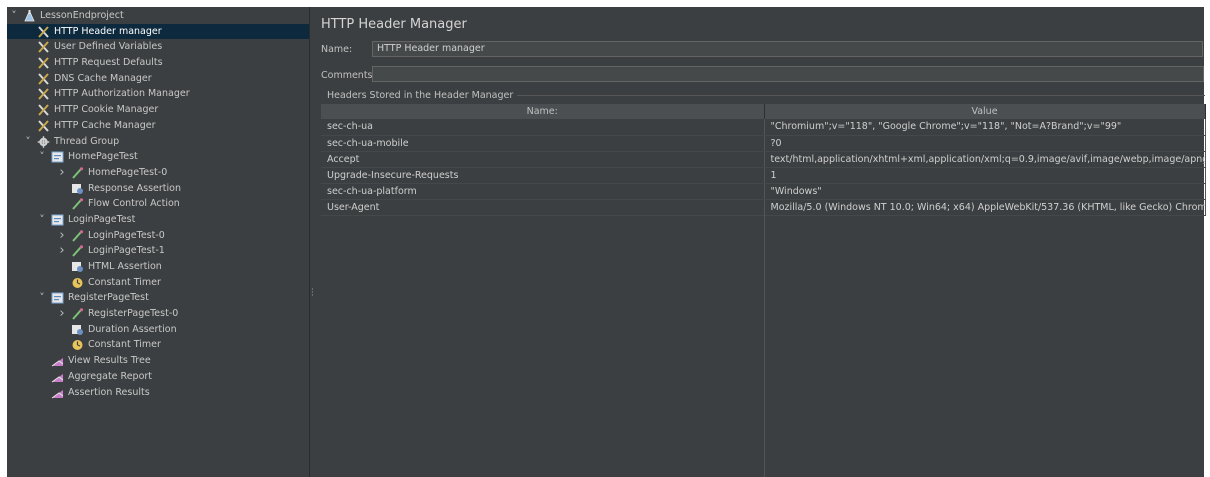 This screenshot has width=1210, height=477. I want to click on tree-item-label: User Defined Variables, so click(108, 47).